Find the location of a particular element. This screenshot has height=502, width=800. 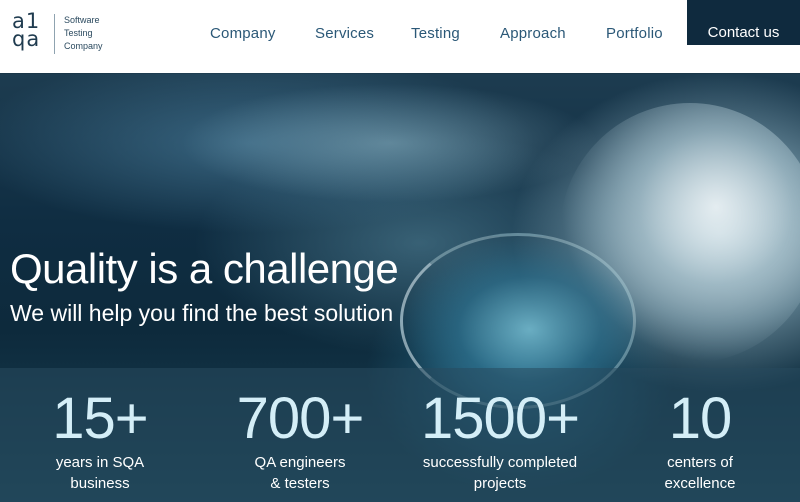

stat-number: 1500+ is located at coordinates (500, 418).